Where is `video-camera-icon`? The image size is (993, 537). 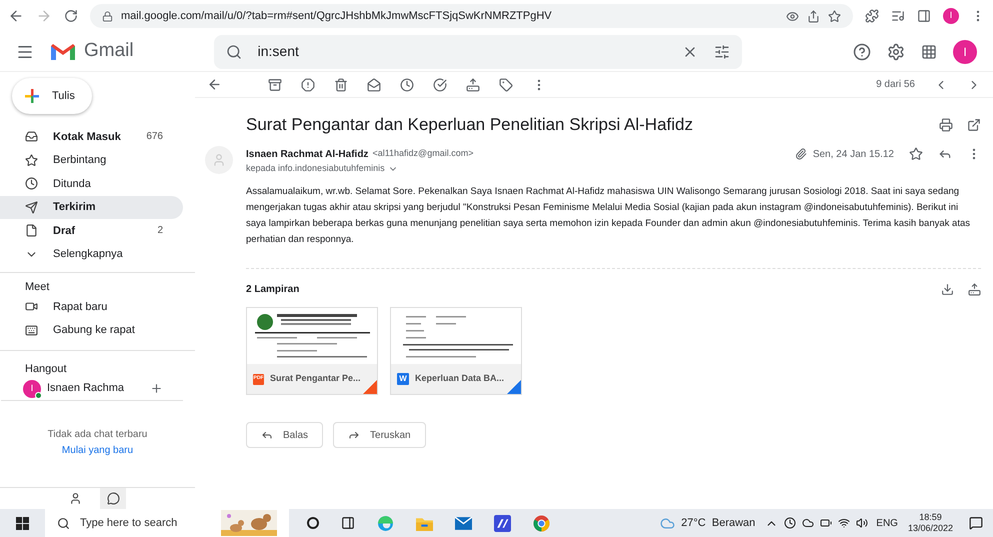
video-camera-icon is located at coordinates (31, 307).